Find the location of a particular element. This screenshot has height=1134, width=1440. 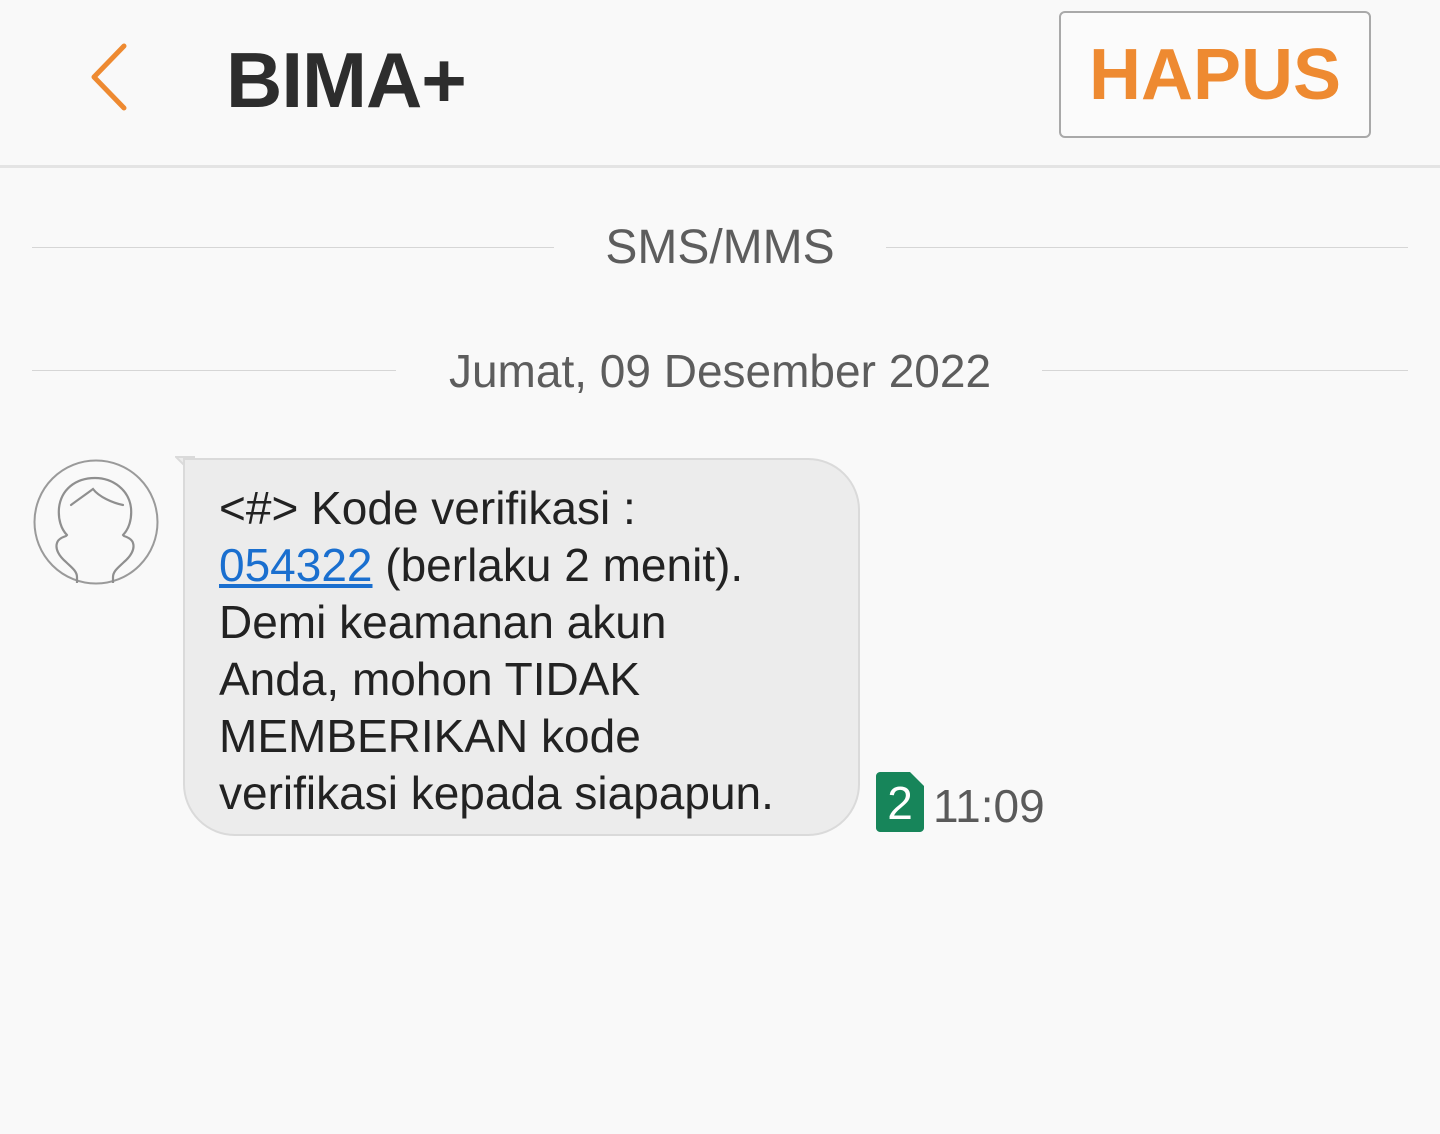

message-time: 11:09 is located at coordinates (989, 806).